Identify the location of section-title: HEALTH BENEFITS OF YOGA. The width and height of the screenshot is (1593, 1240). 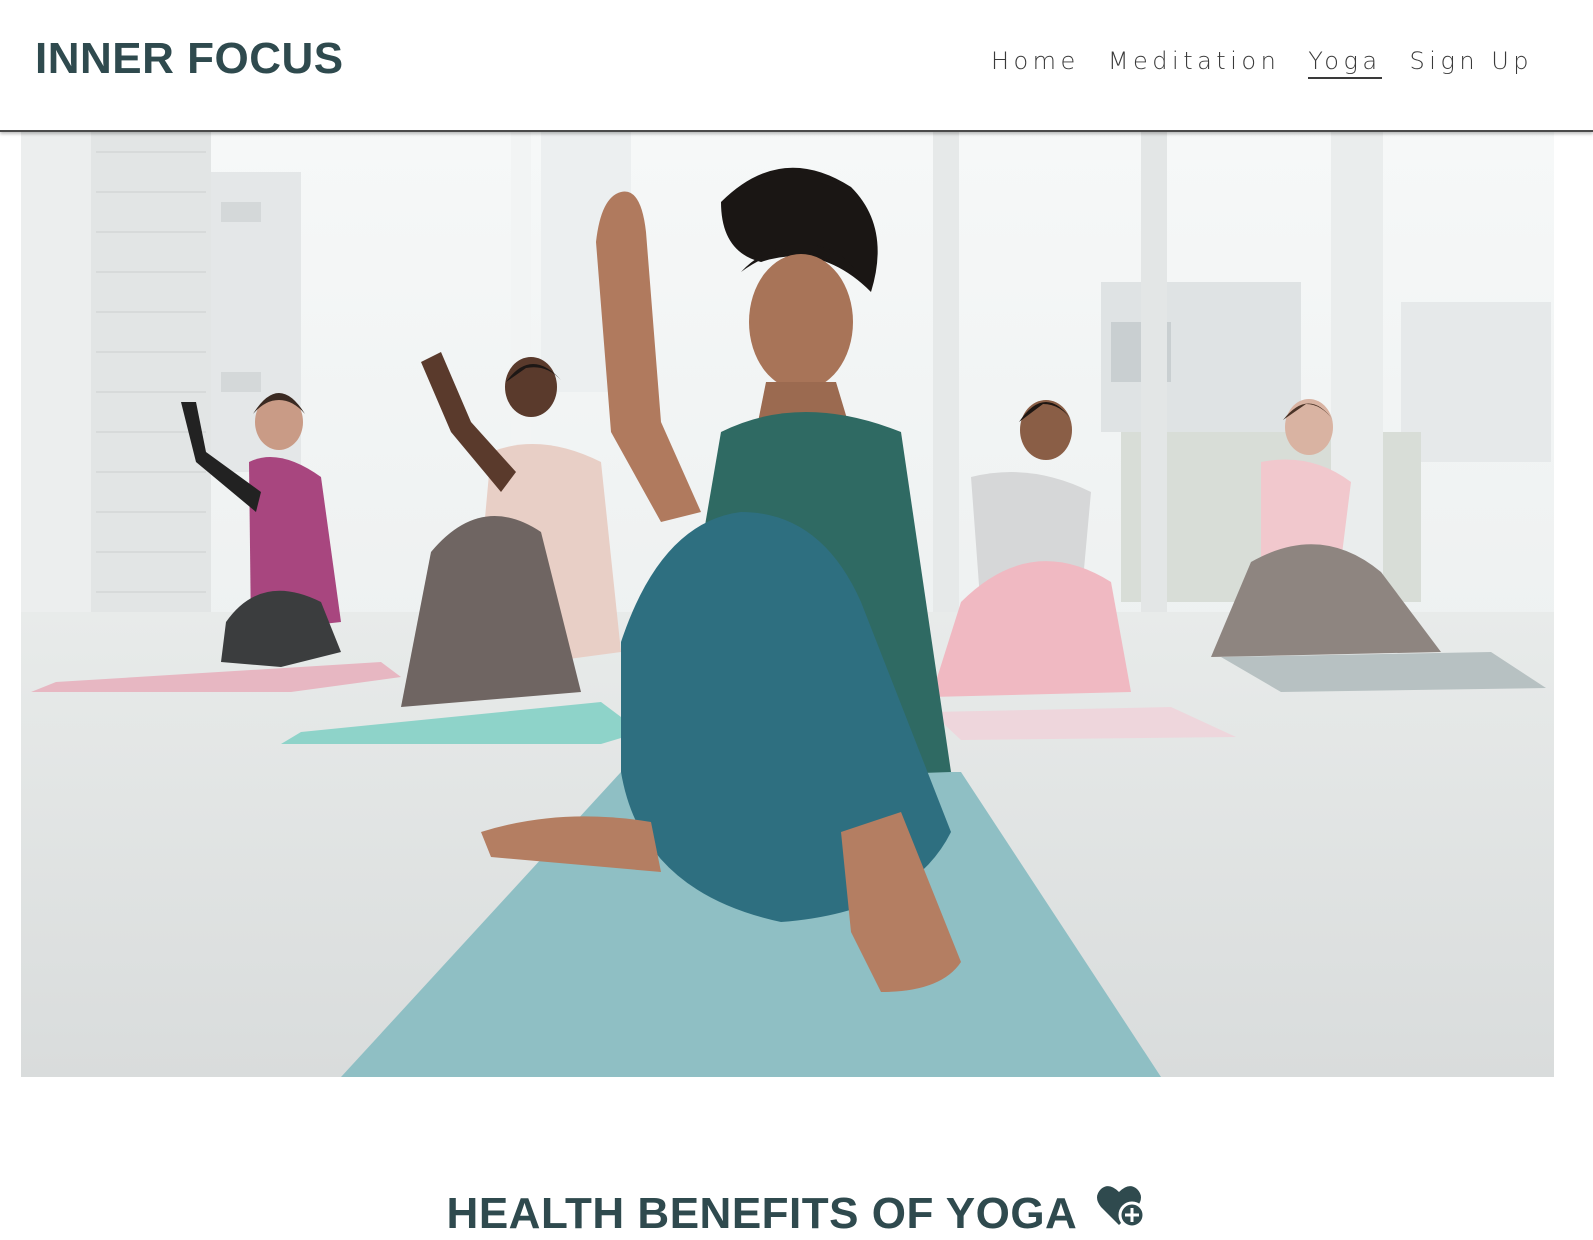
(796, 1213).